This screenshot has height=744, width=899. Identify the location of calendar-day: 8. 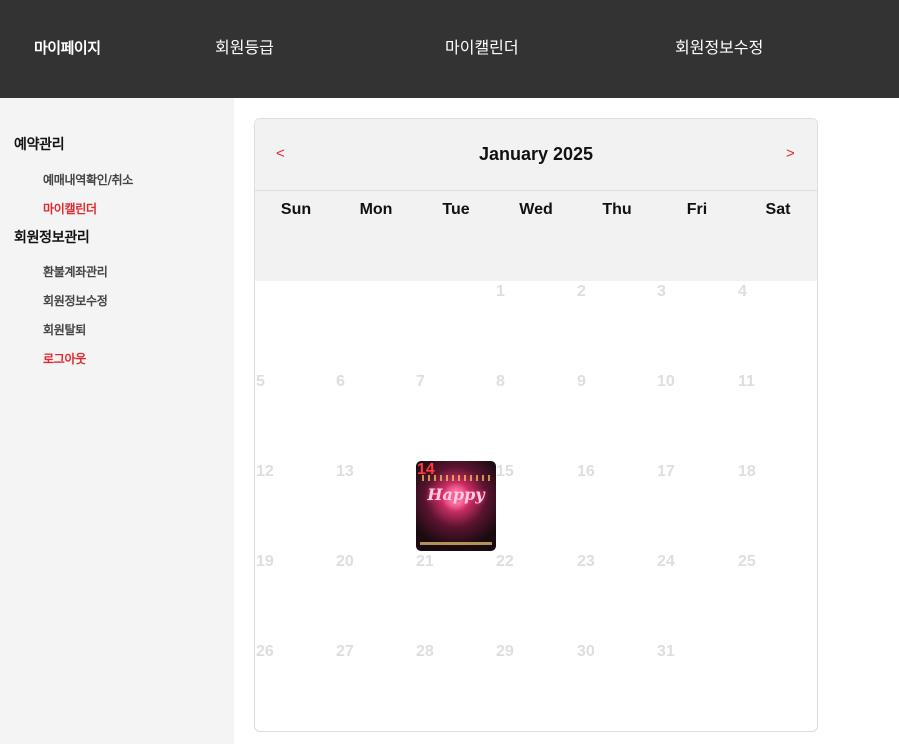
(500, 382).